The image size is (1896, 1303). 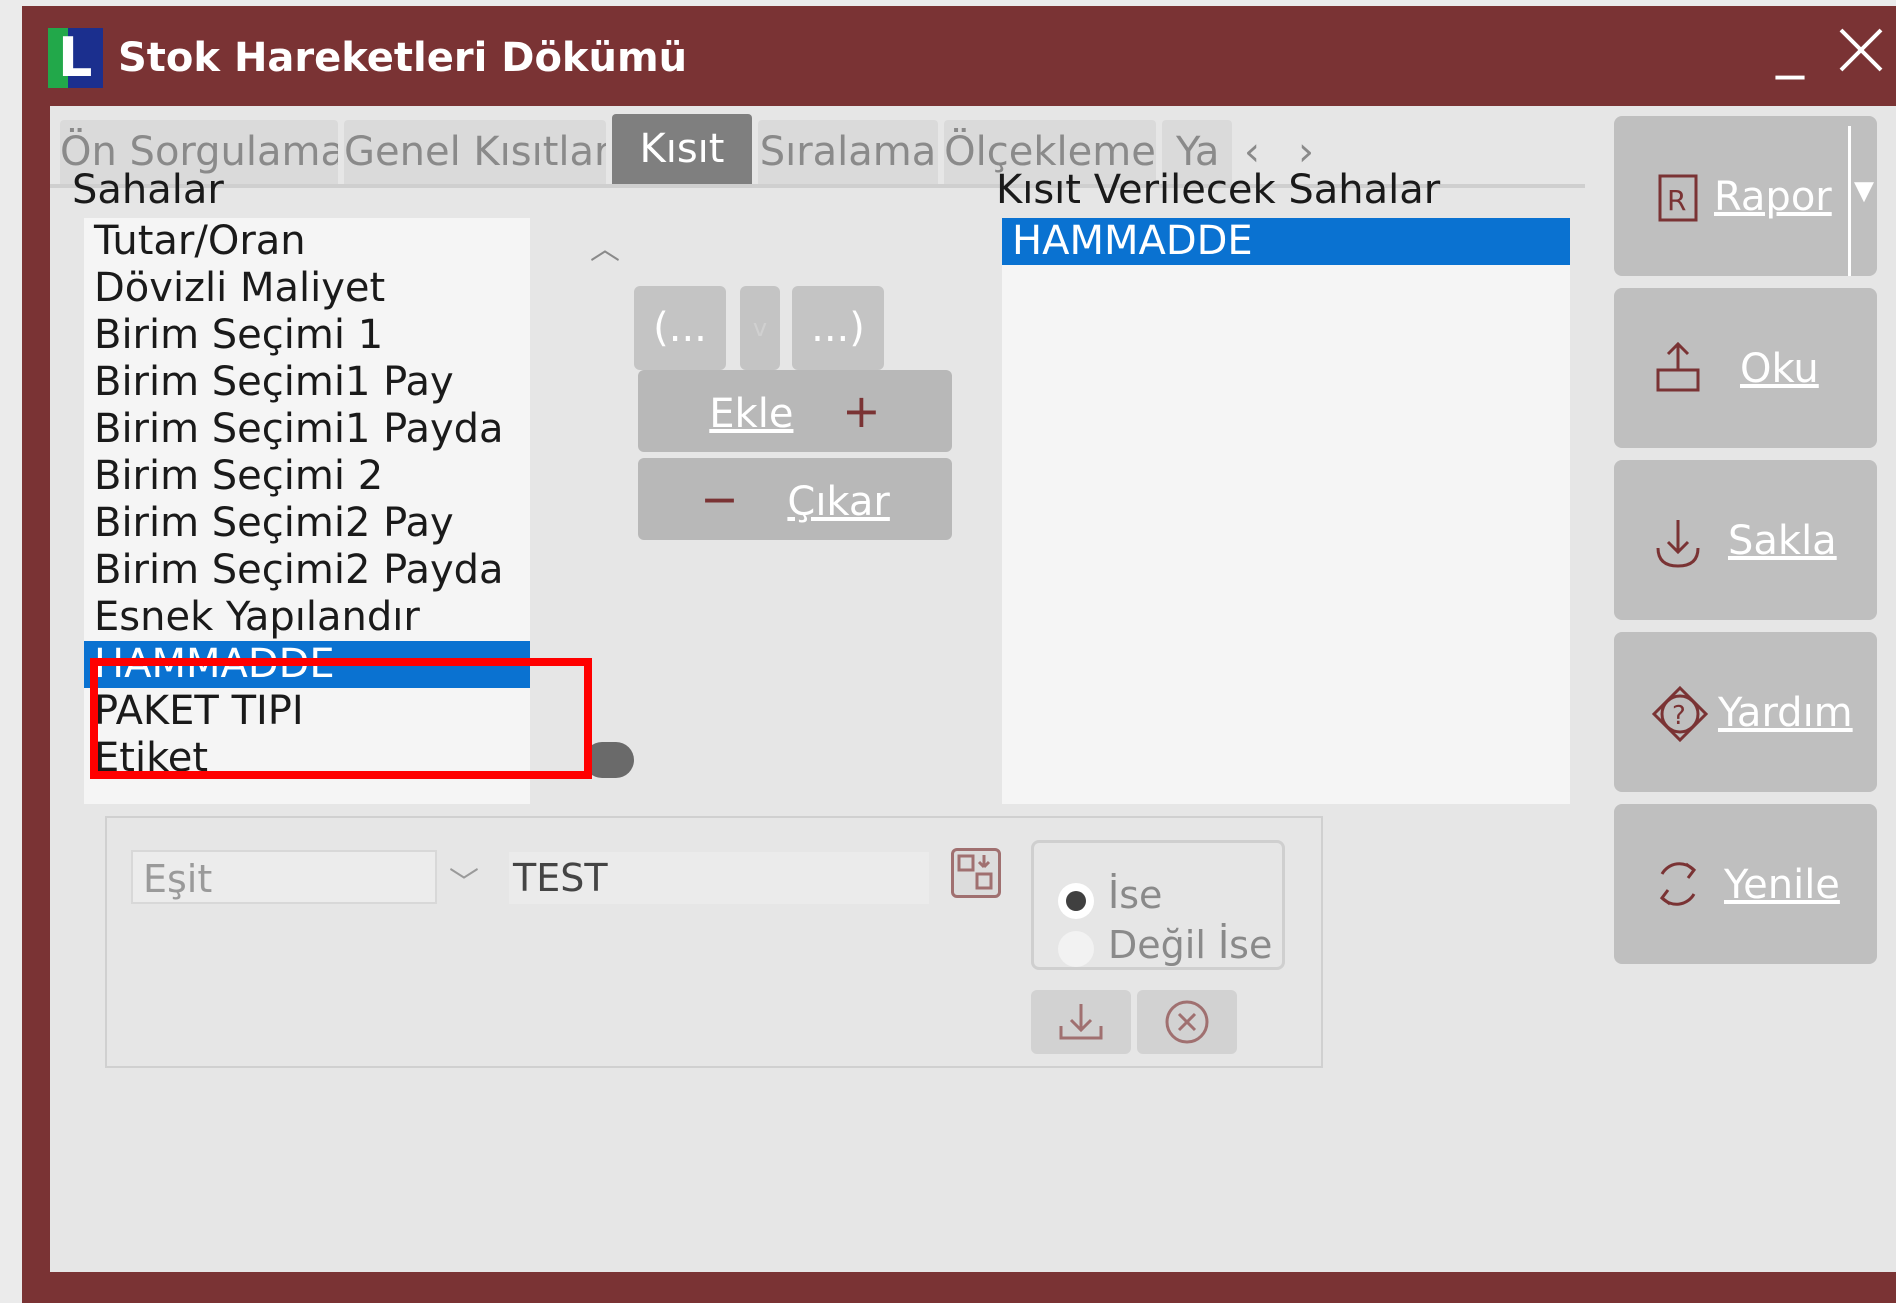 What do you see at coordinates (1076, 949) in the screenshot?
I see `radio-degil-ise` at bounding box center [1076, 949].